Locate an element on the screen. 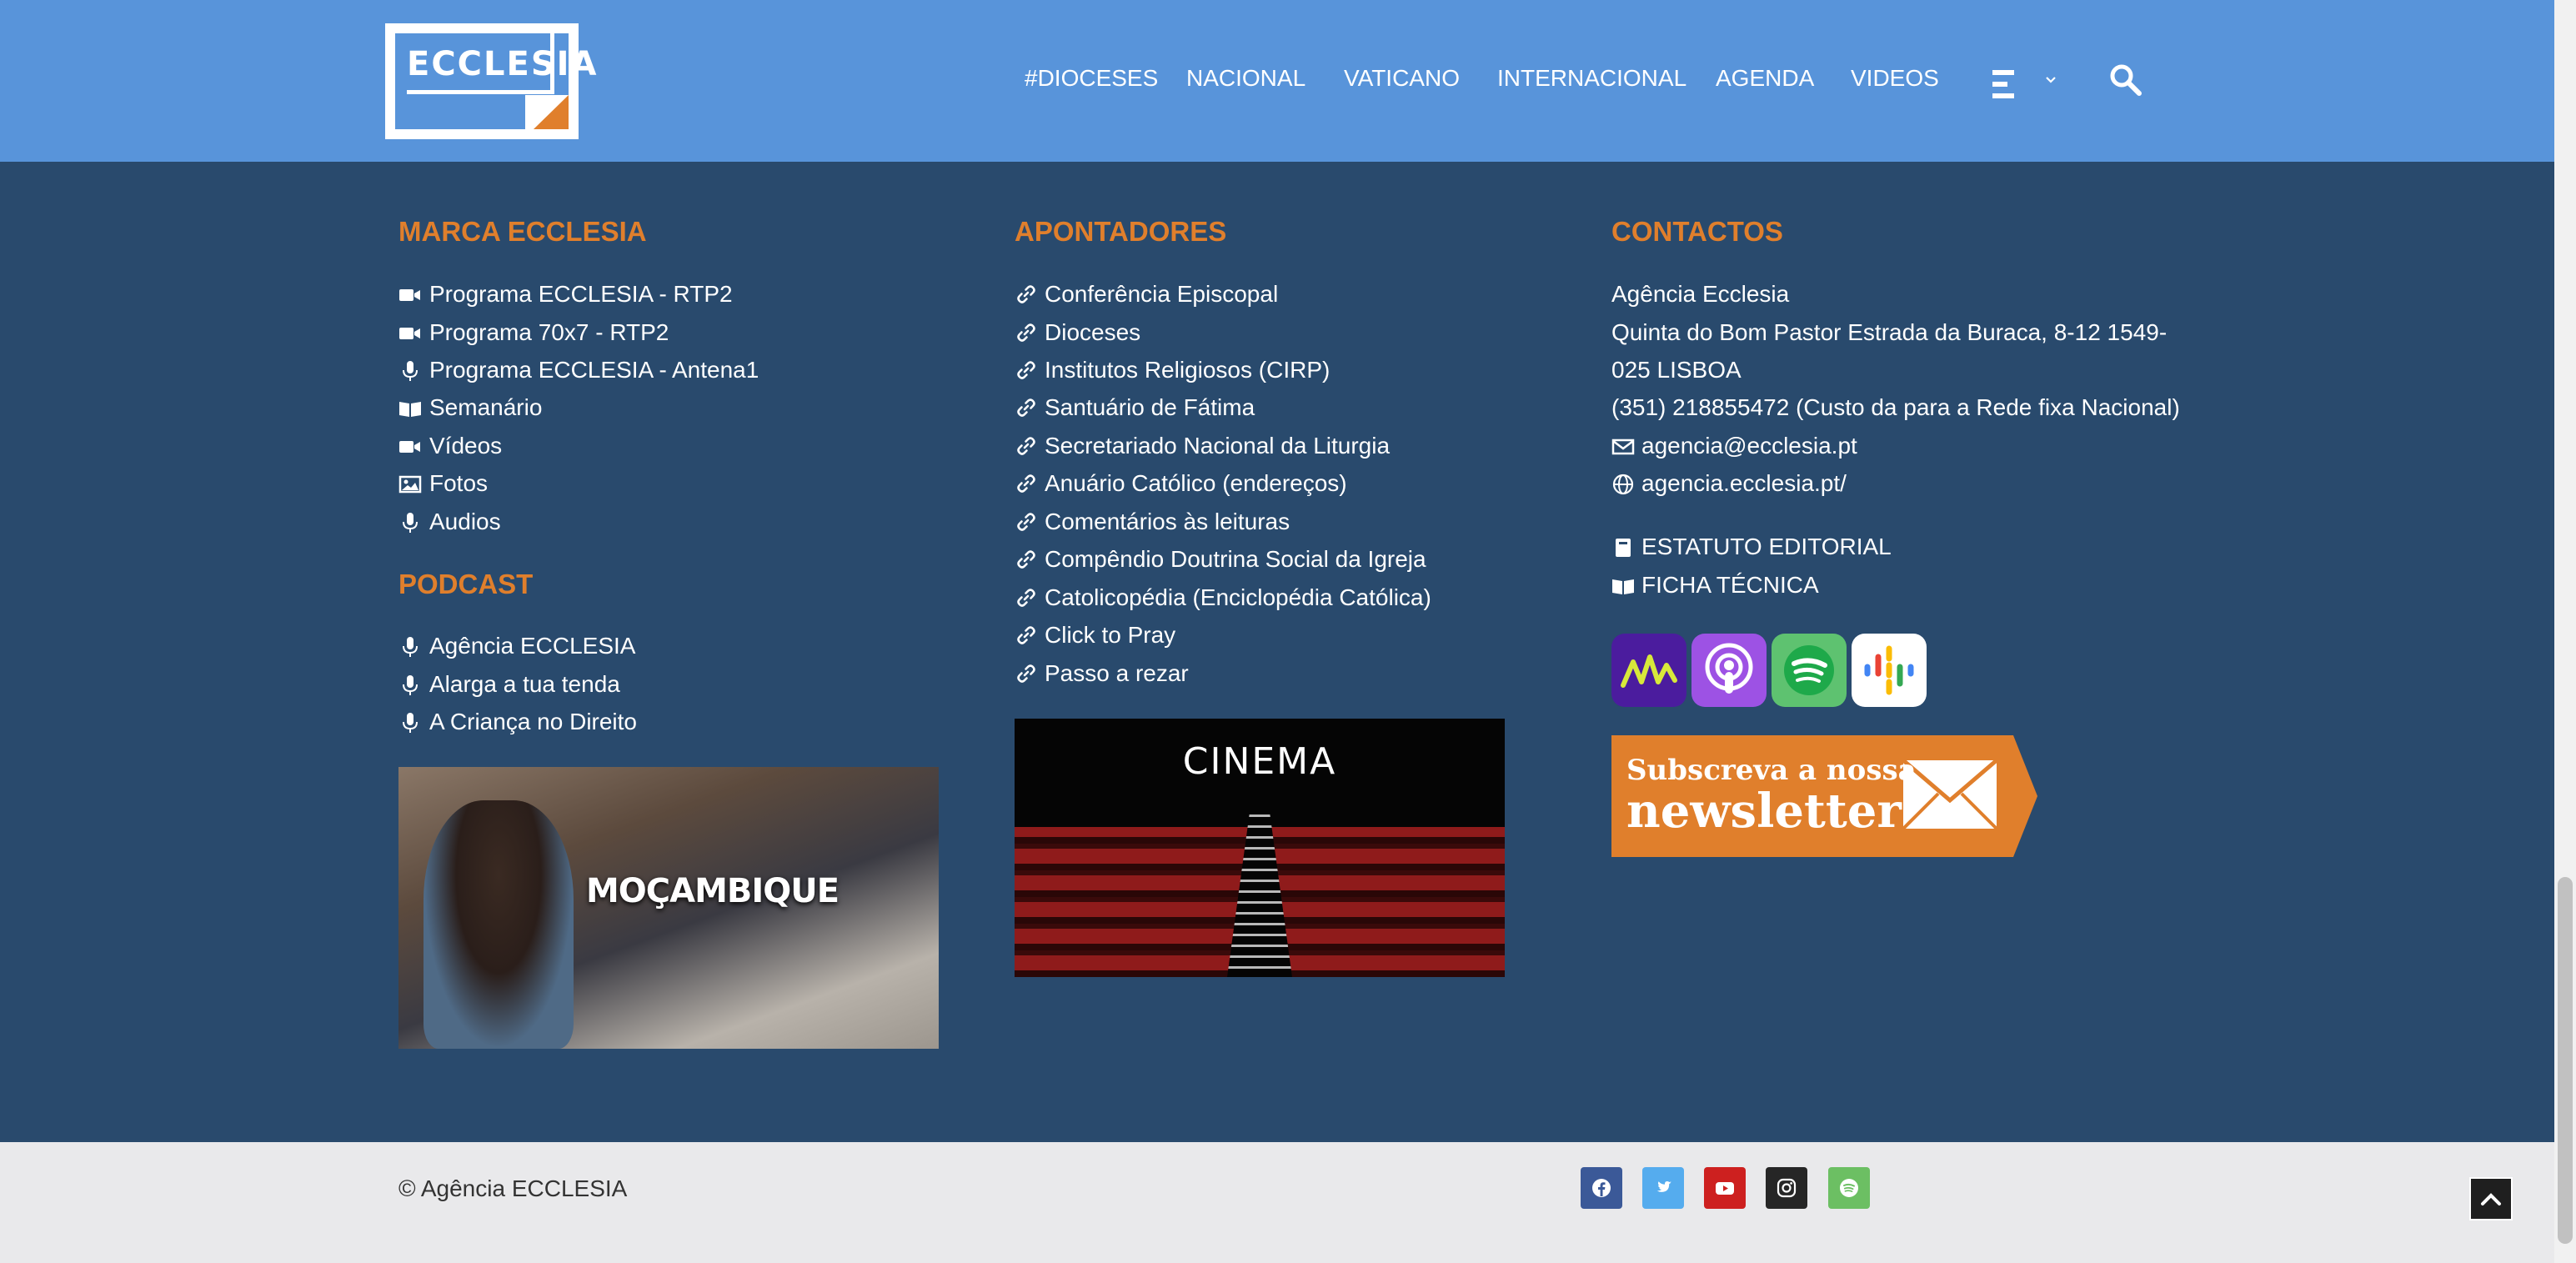  apontadores-item: Passo a rezar is located at coordinates (1117, 673).